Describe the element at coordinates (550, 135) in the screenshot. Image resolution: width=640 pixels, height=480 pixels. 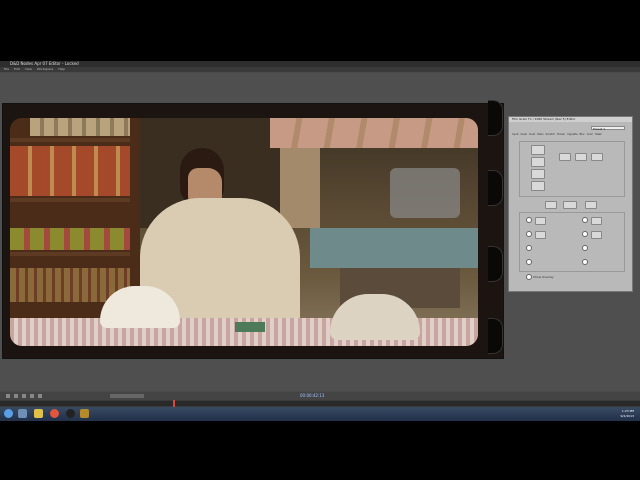
I see `tab-scratch: Scratch` at that location.